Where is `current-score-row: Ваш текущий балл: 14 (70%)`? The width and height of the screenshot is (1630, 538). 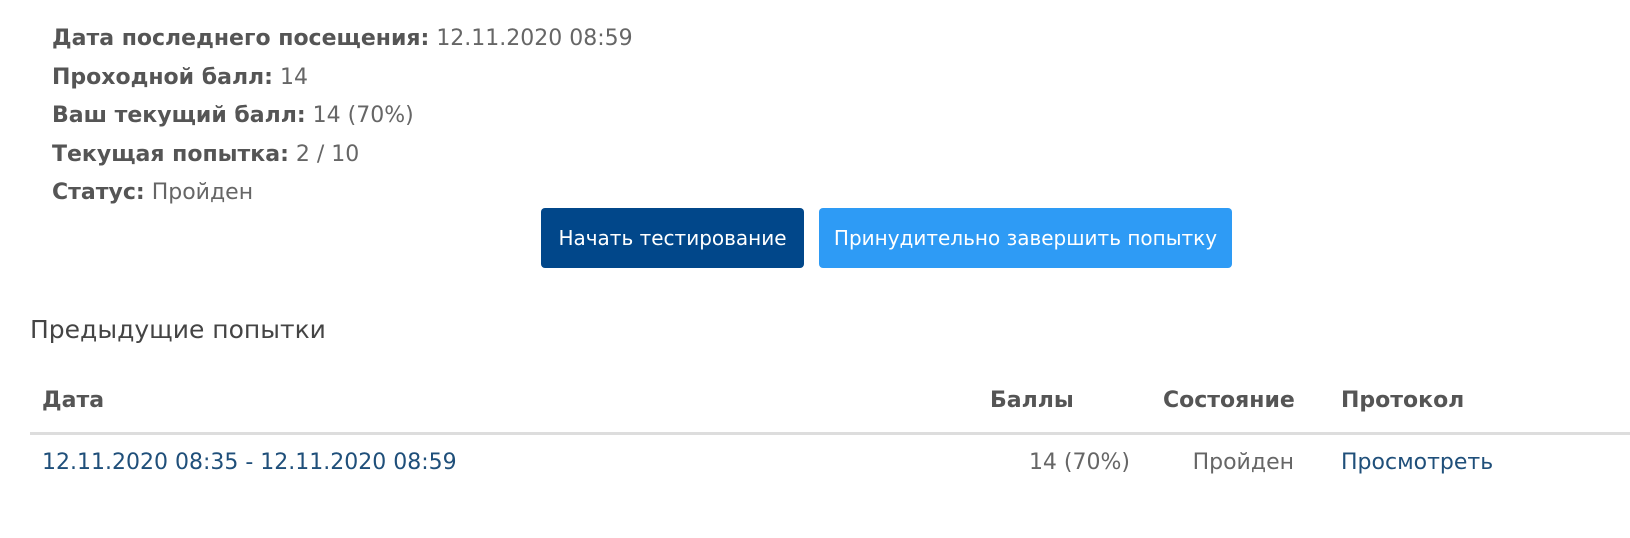
current-score-row: Ваш текущий балл: 14 (70%) is located at coordinates (342, 116).